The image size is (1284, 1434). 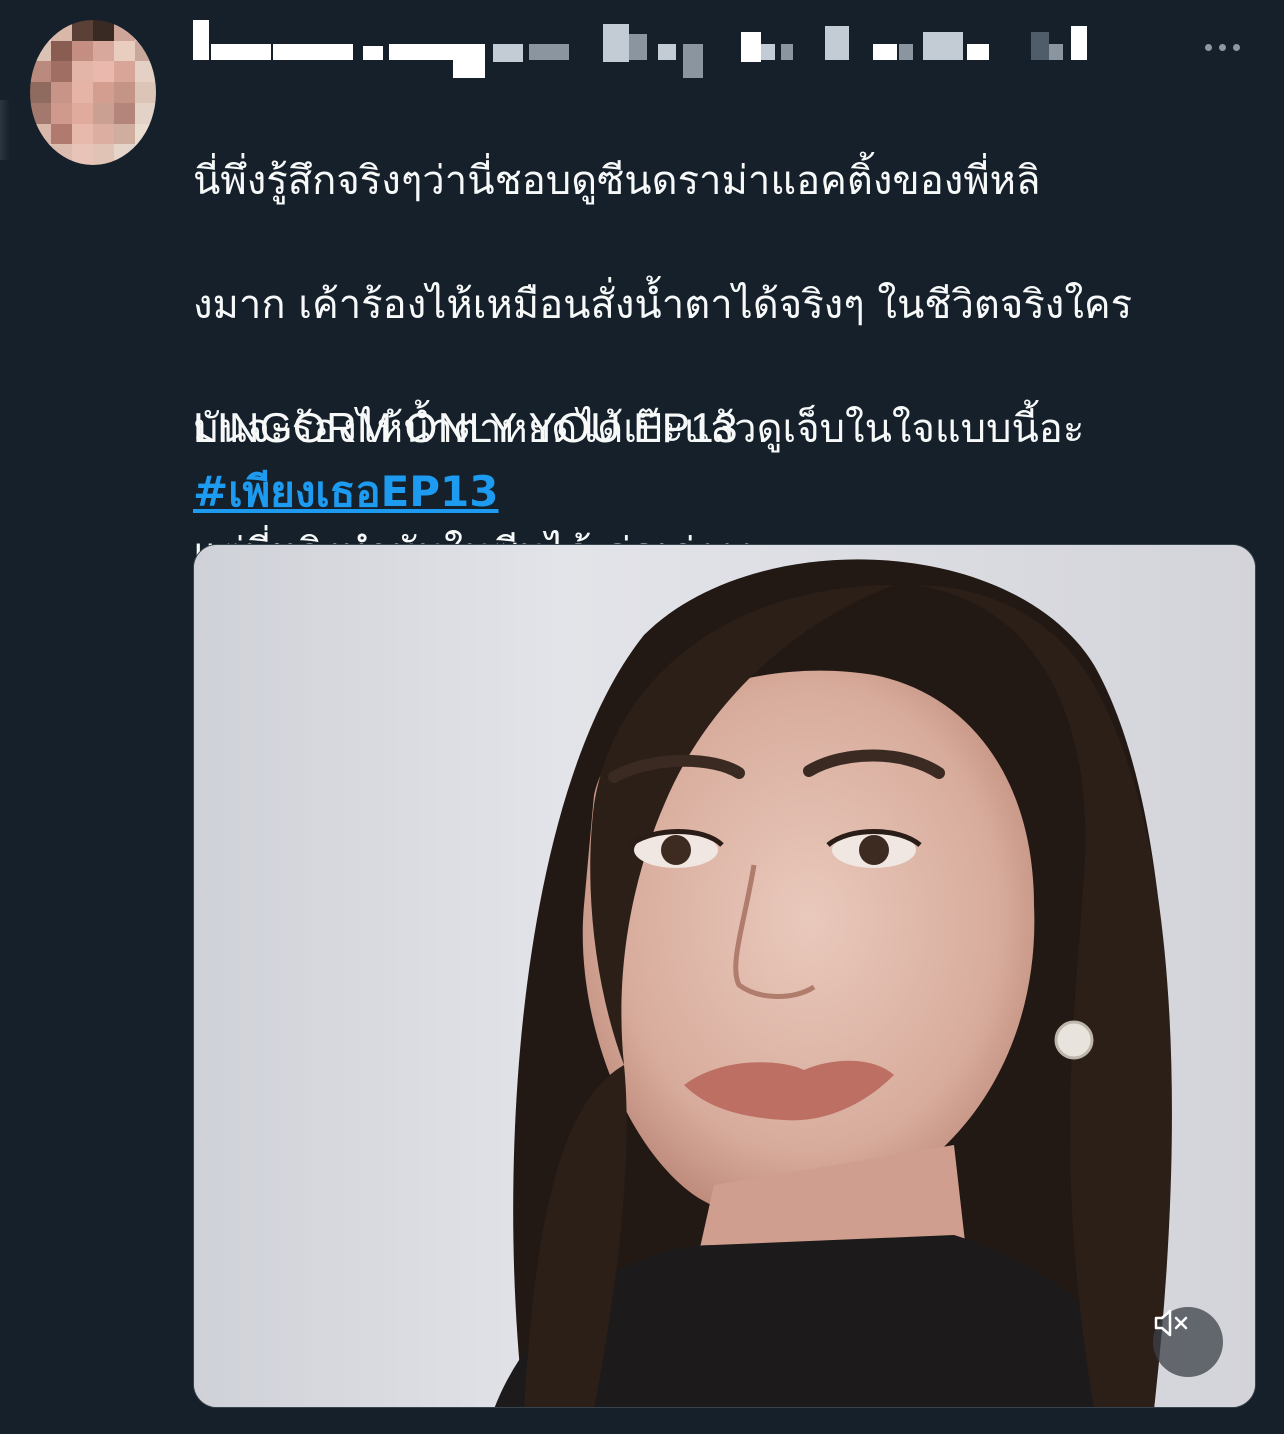 What do you see at coordinates (466, 427) in the screenshot?
I see `tweet-caption: LINGORM ONLY YOU EP13` at bounding box center [466, 427].